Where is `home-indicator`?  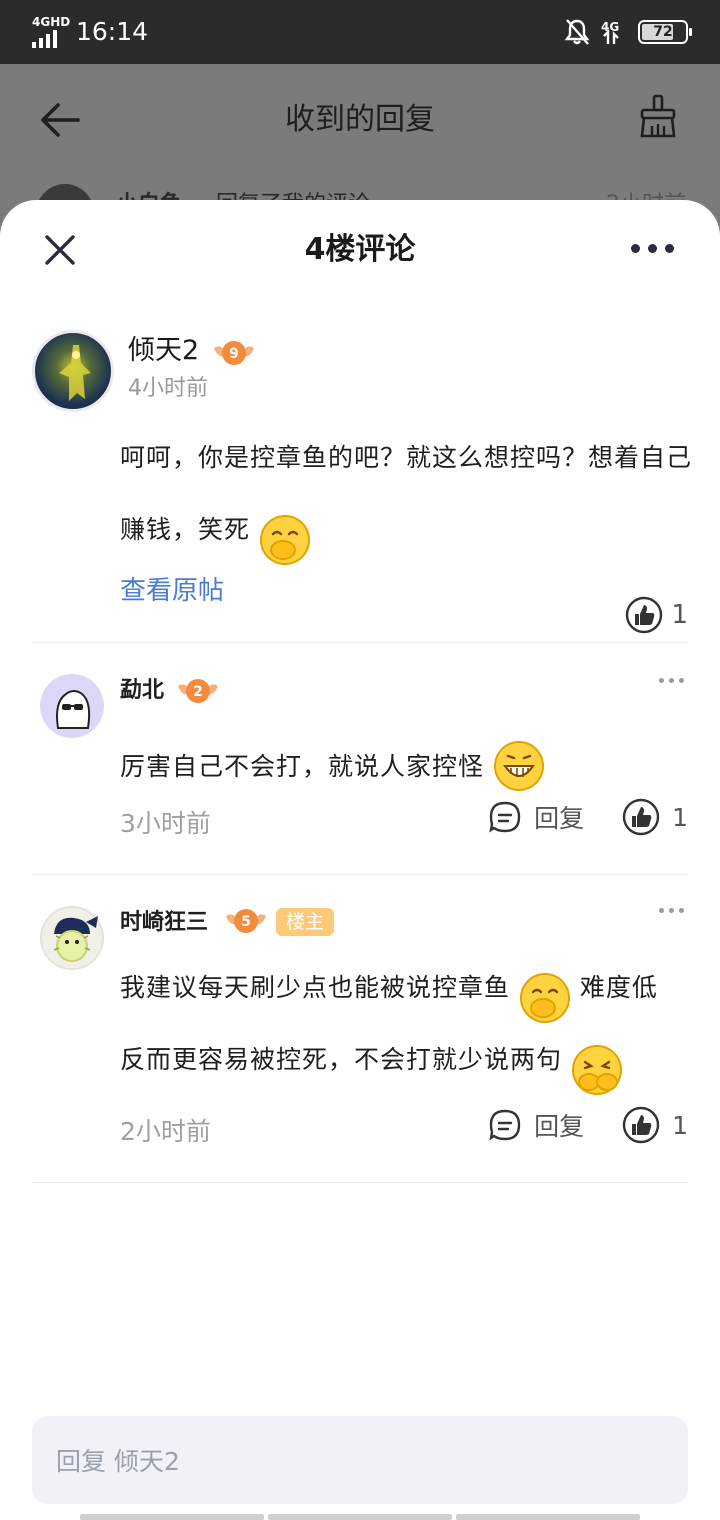
home-indicator is located at coordinates (360, 1517).